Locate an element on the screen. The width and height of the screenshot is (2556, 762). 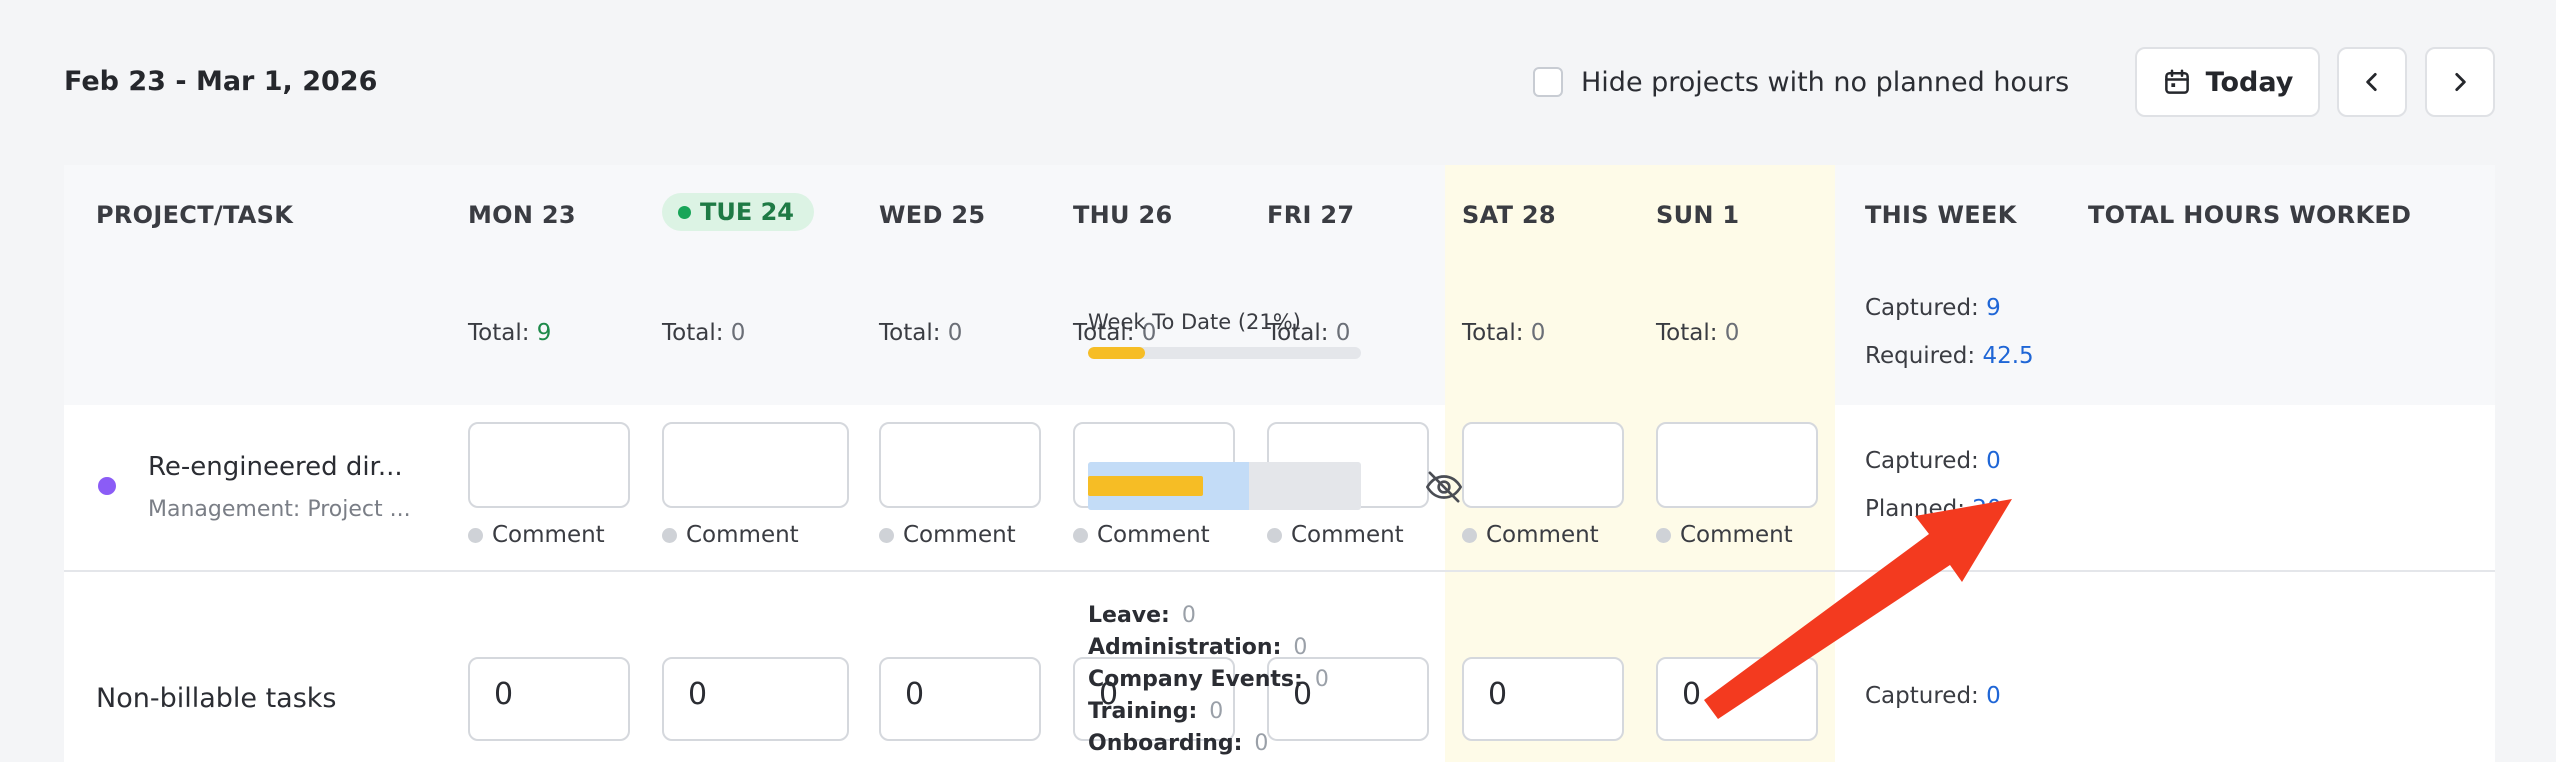
hours-input-sat is located at coordinates (1543, 465).